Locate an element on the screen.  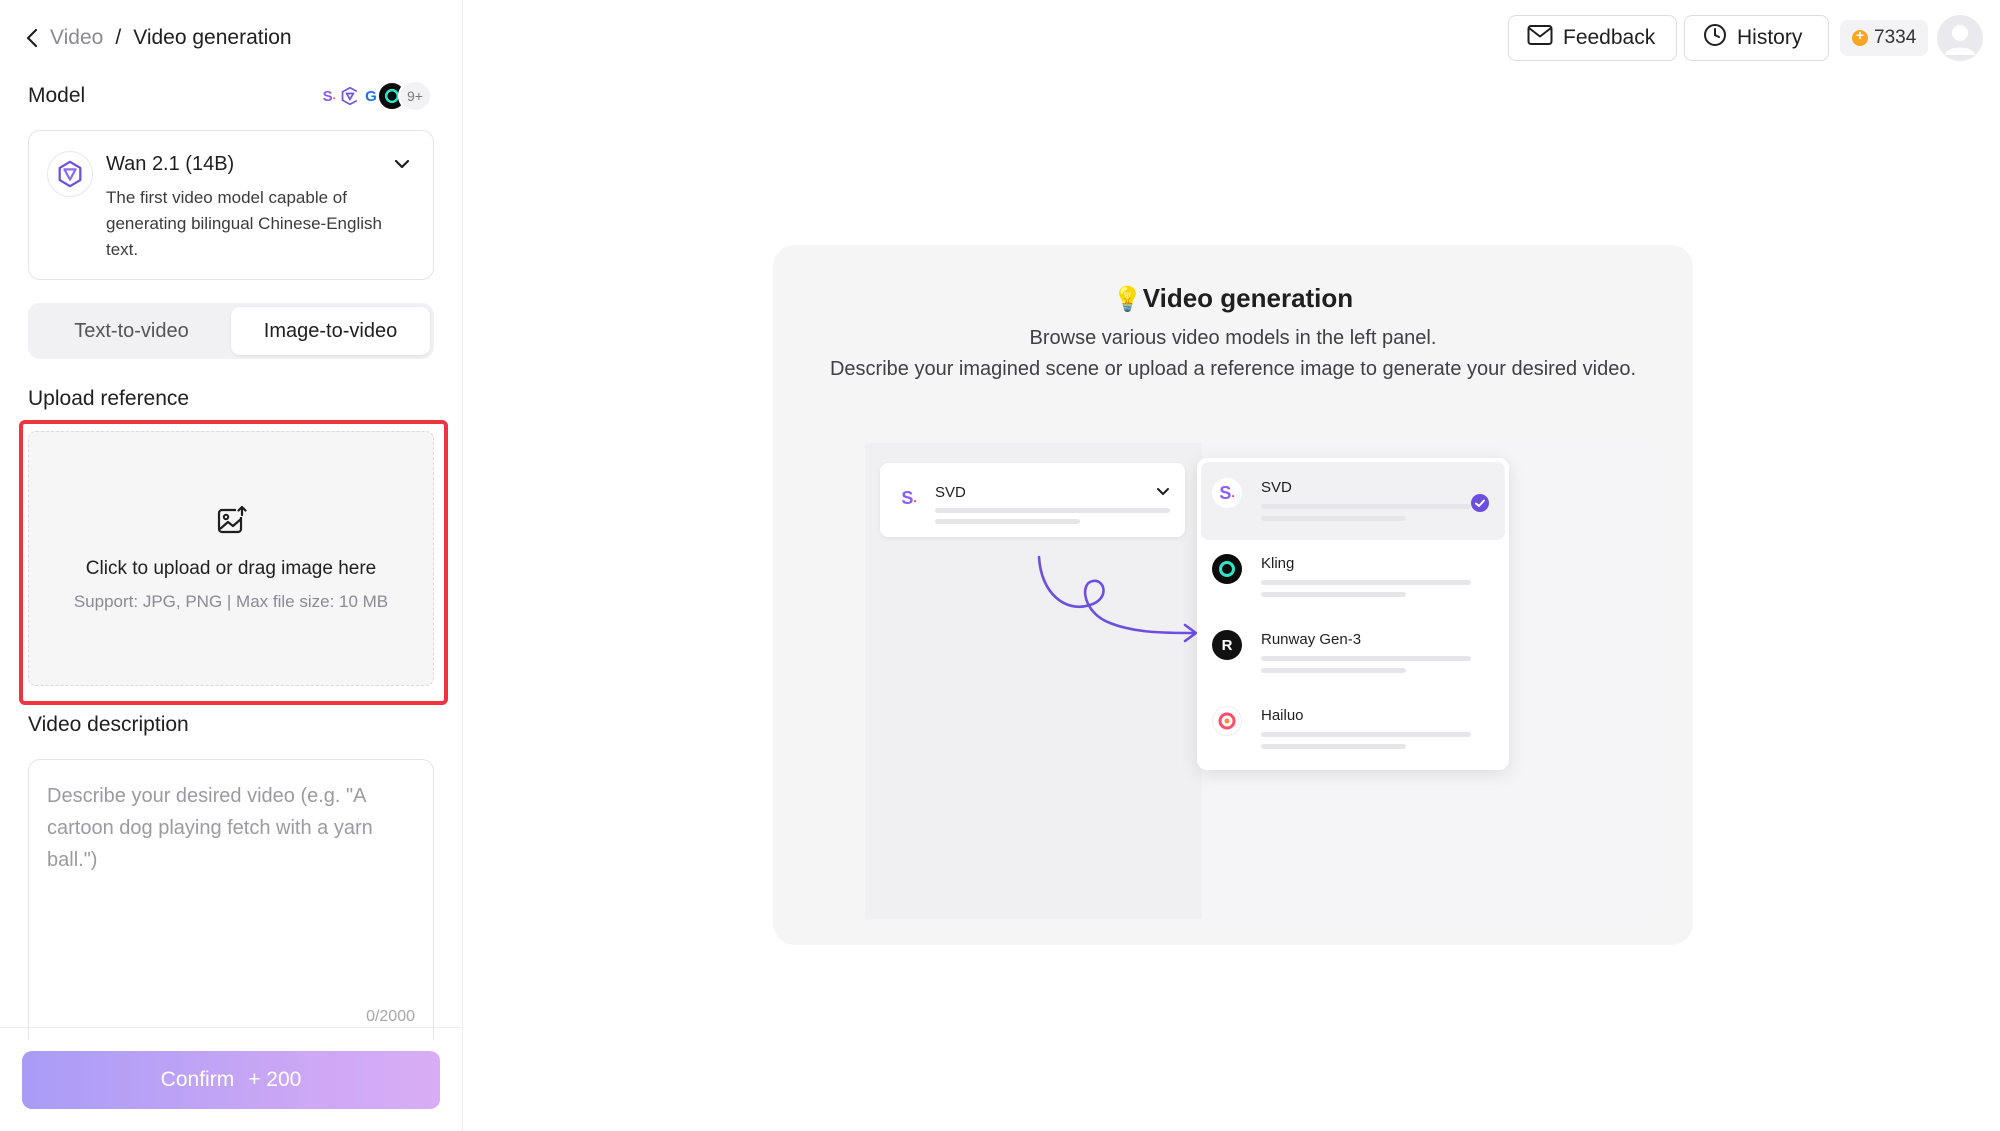
history-button: History is located at coordinates (1756, 38).